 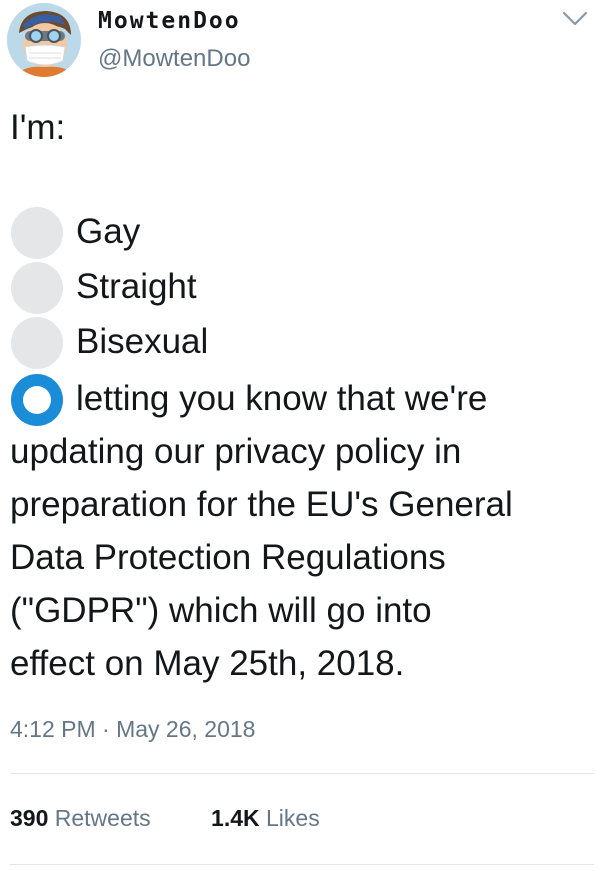 I want to click on selected-option-line: ("GDPR") which will go into, so click(x=221, y=610).